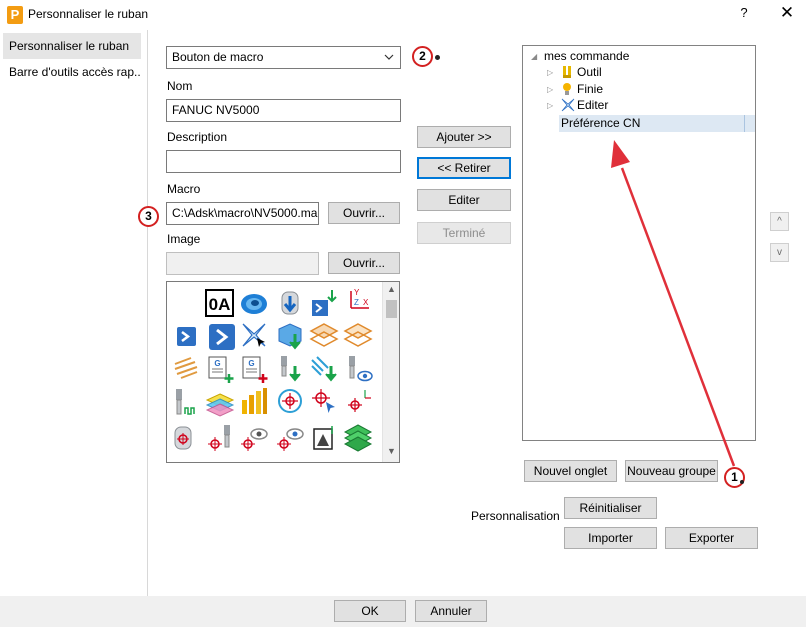  What do you see at coordinates (437, 57) in the screenshot?
I see `annotation-dot` at bounding box center [437, 57].